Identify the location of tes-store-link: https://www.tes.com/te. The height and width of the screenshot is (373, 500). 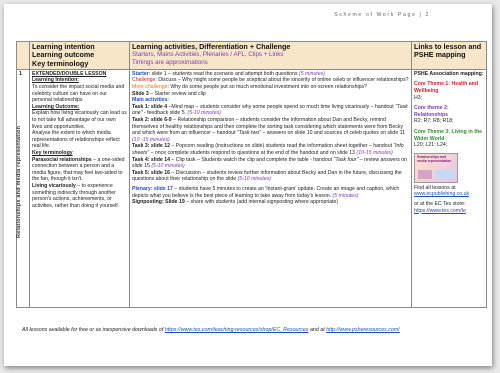
(449, 211).